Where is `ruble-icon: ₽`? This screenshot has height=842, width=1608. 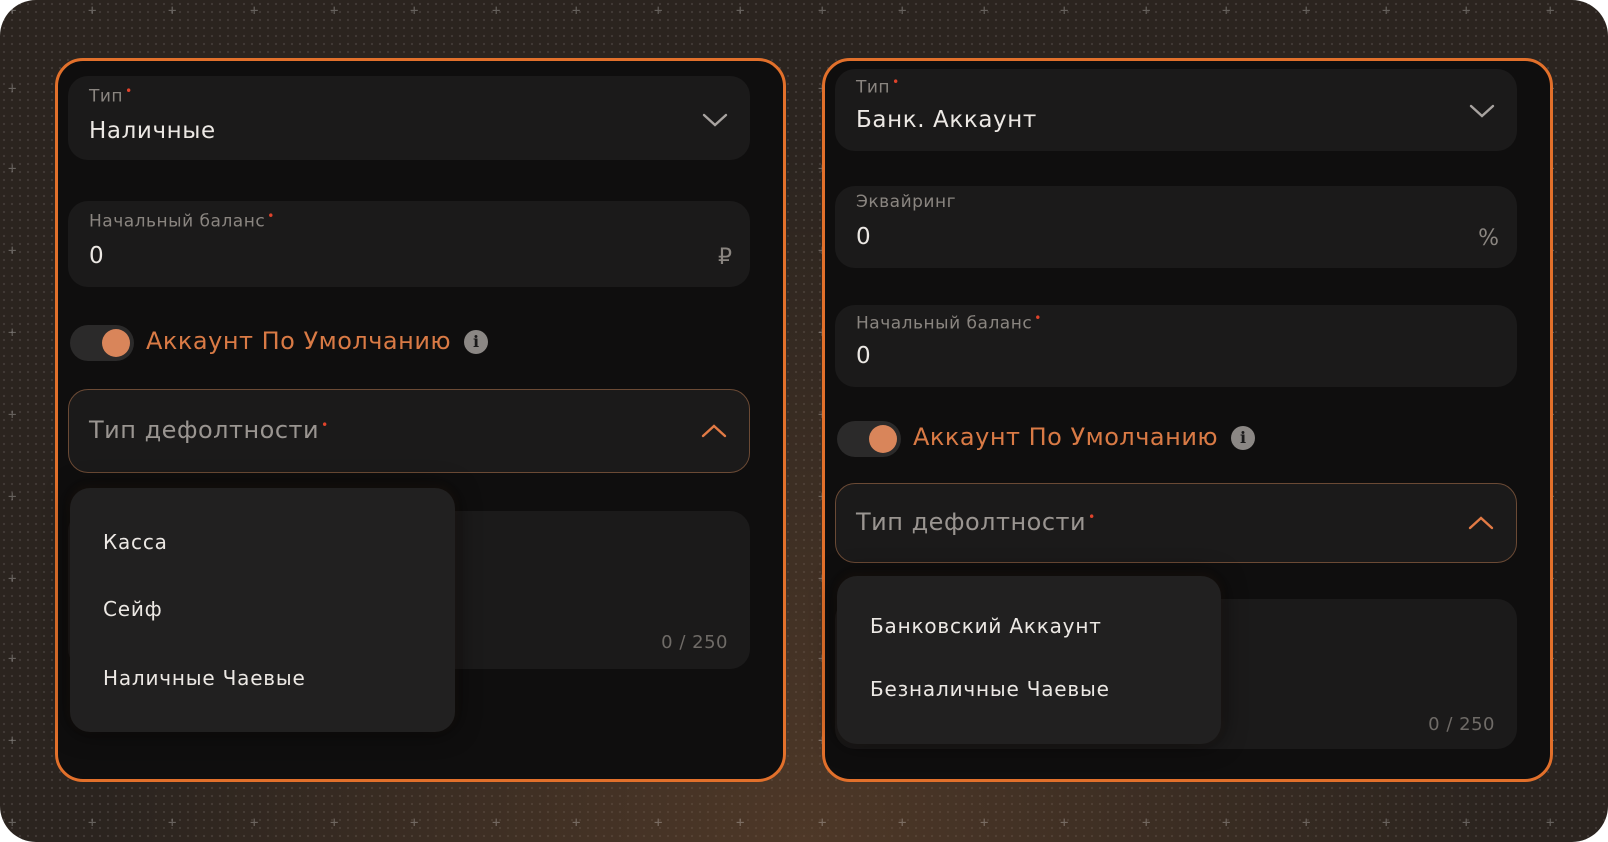 ruble-icon: ₽ is located at coordinates (725, 257).